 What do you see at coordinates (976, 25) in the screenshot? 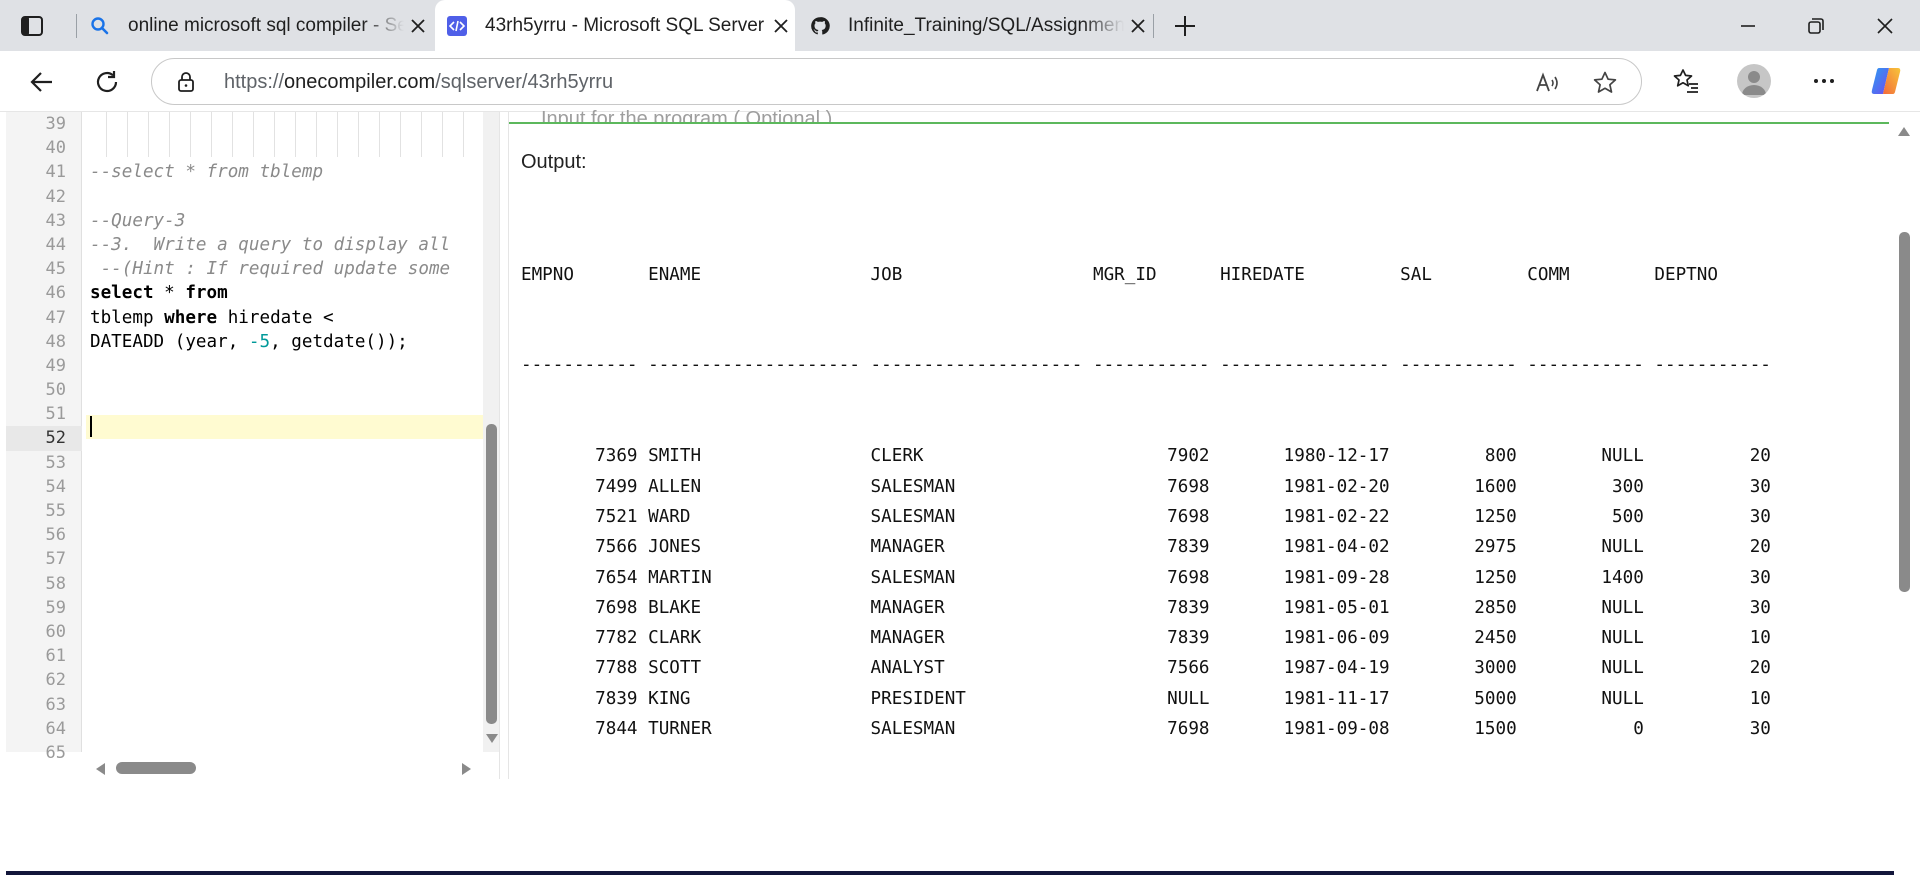
I see `tab-github: Infinite_Training/SQL/Assignment` at bounding box center [976, 25].